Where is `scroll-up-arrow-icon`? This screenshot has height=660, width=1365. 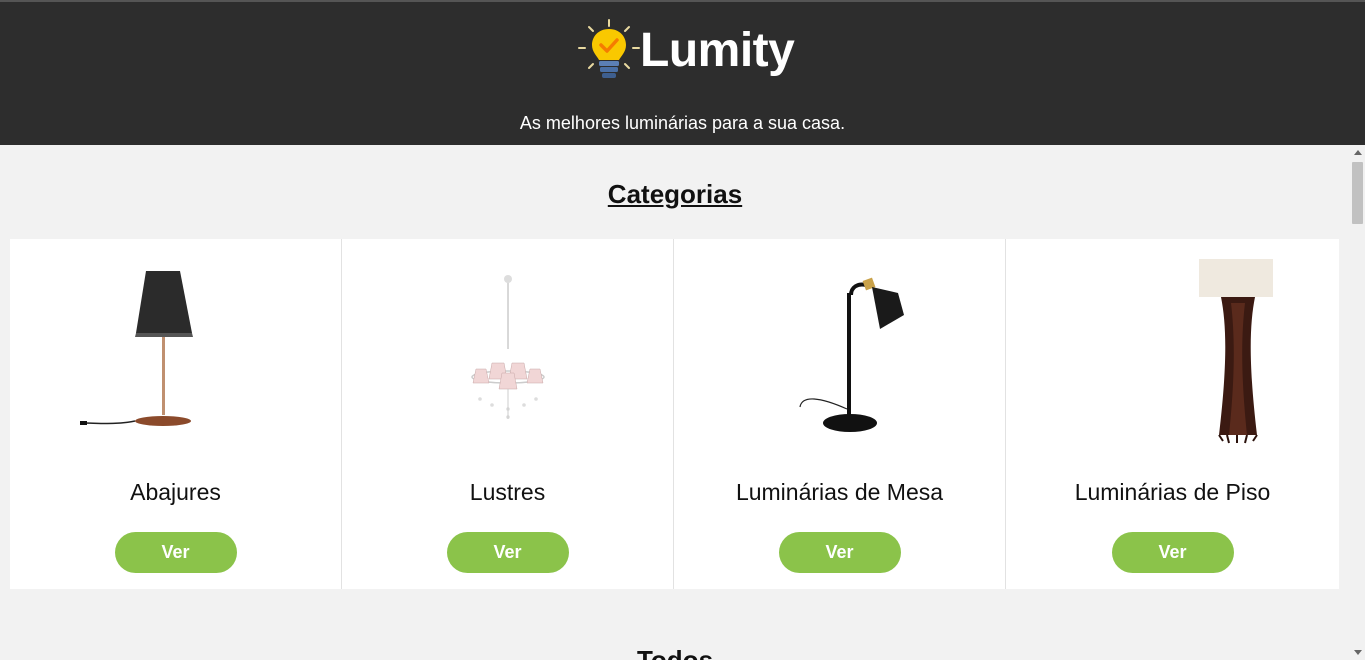 scroll-up-arrow-icon is located at coordinates (1358, 152).